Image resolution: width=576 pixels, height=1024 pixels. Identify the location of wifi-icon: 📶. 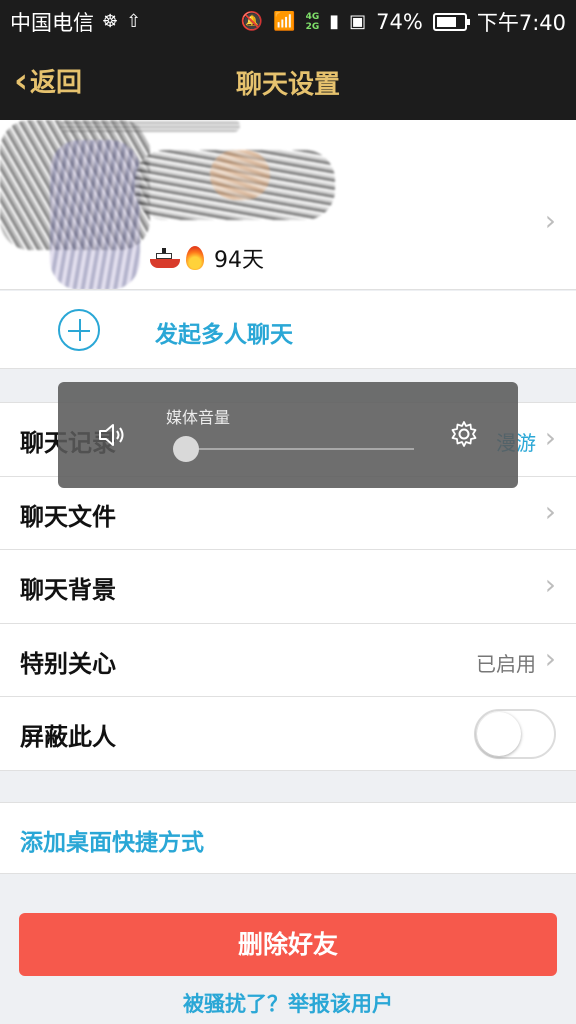
(284, 21).